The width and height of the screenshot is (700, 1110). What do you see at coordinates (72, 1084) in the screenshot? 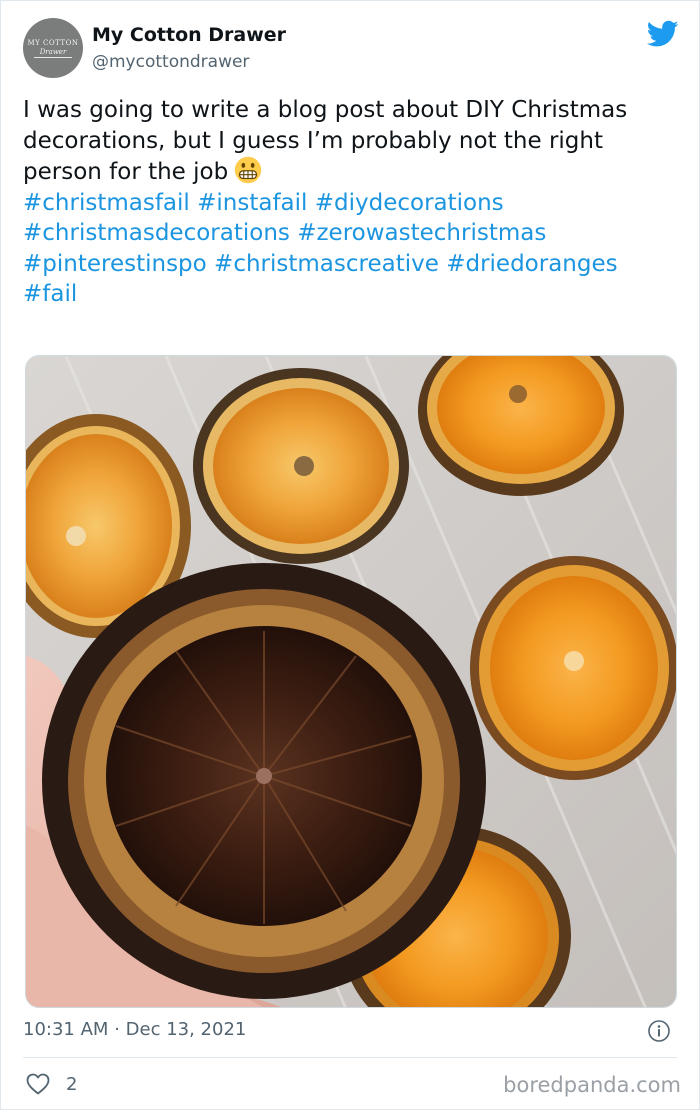
I see `like-count: 2` at bounding box center [72, 1084].